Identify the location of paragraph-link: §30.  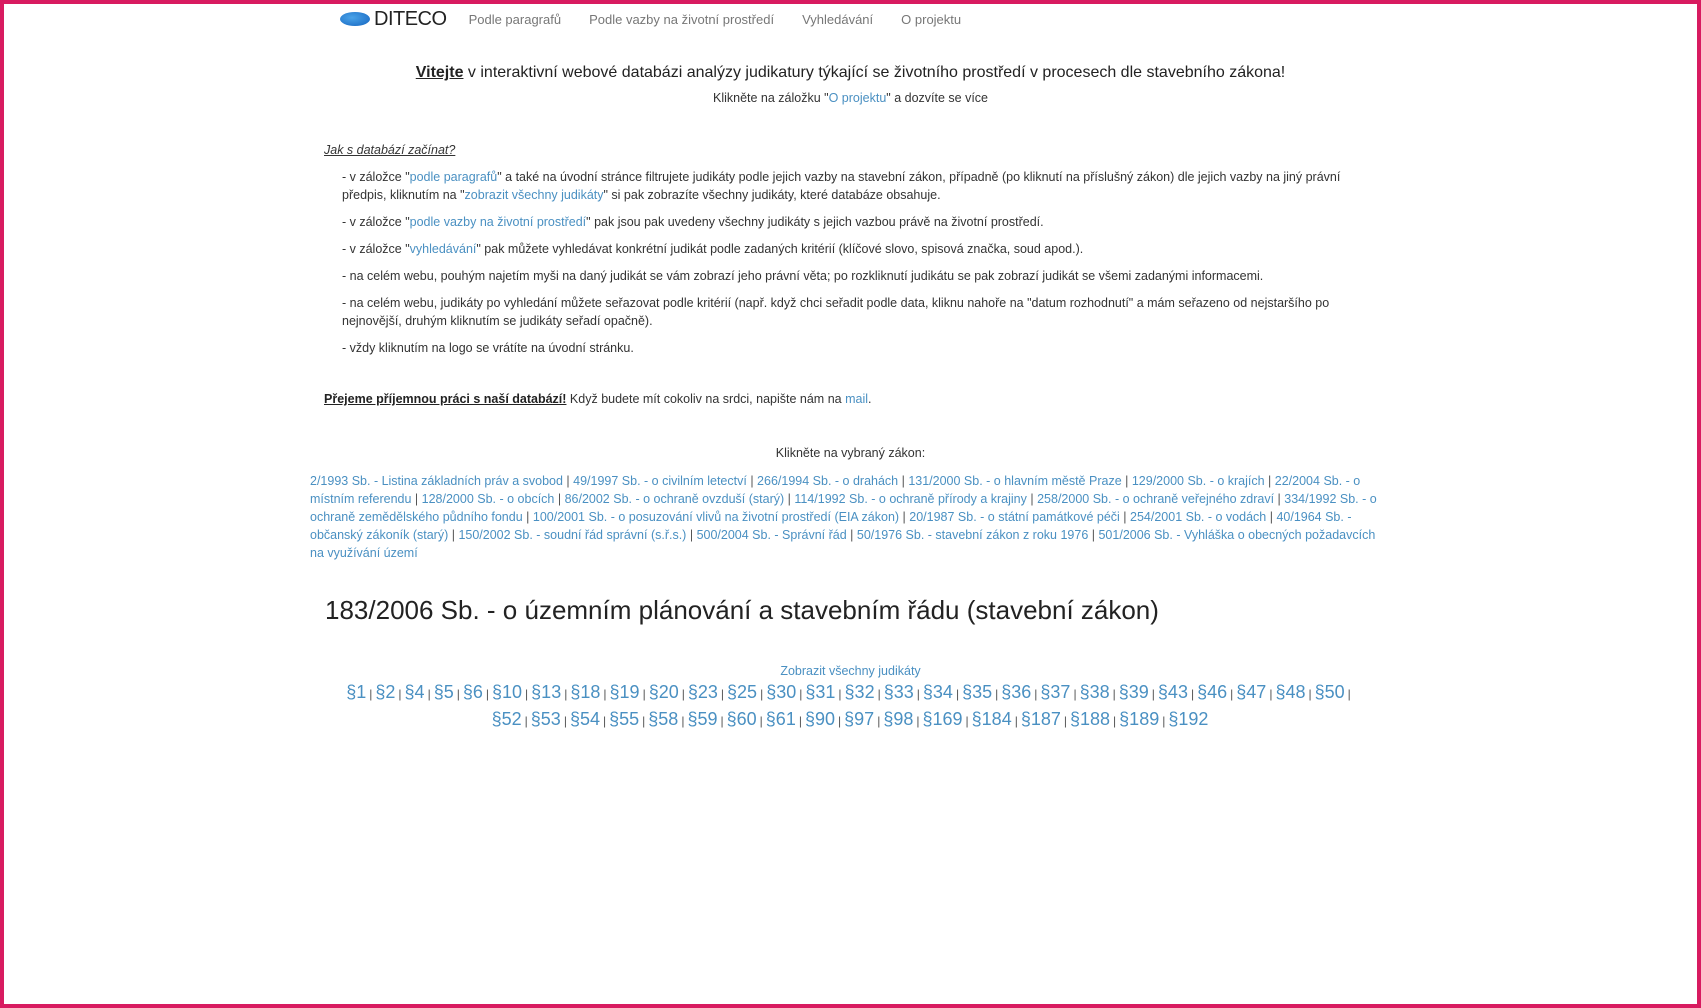
(781, 692).